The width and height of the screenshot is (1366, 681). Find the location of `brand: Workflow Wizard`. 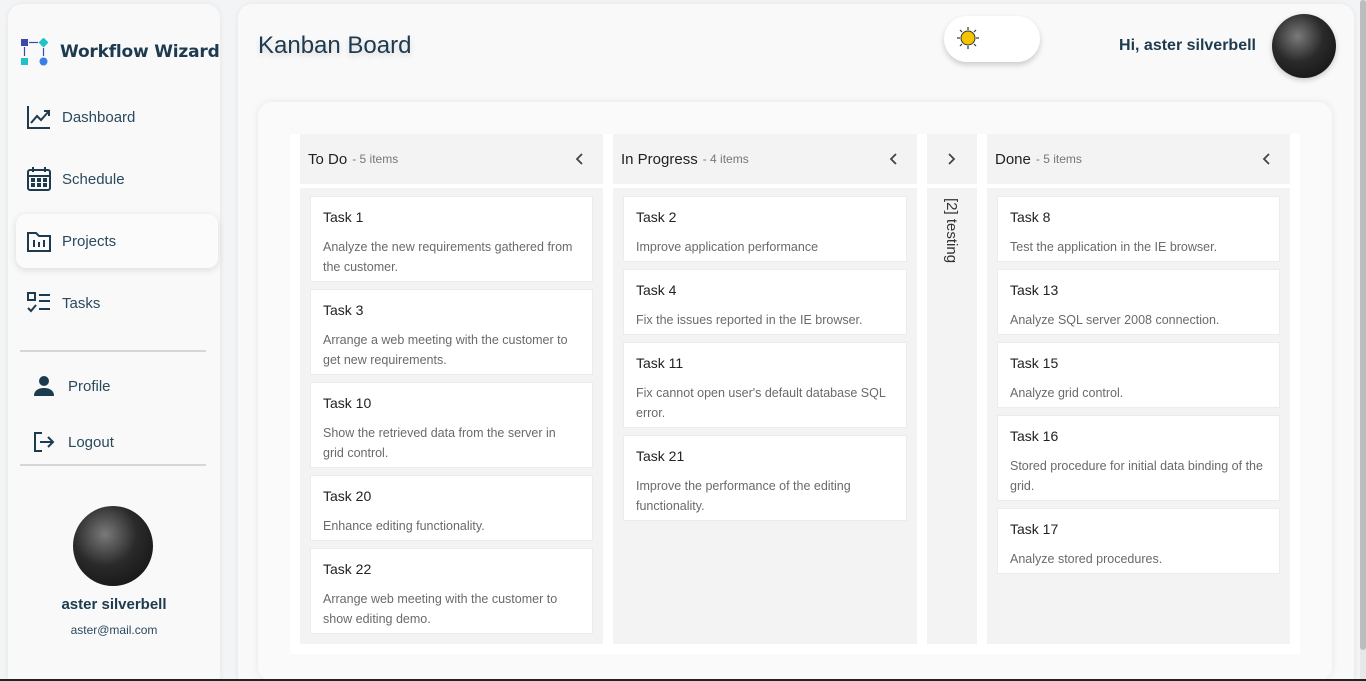

brand: Workflow Wizard is located at coordinates (120, 52).